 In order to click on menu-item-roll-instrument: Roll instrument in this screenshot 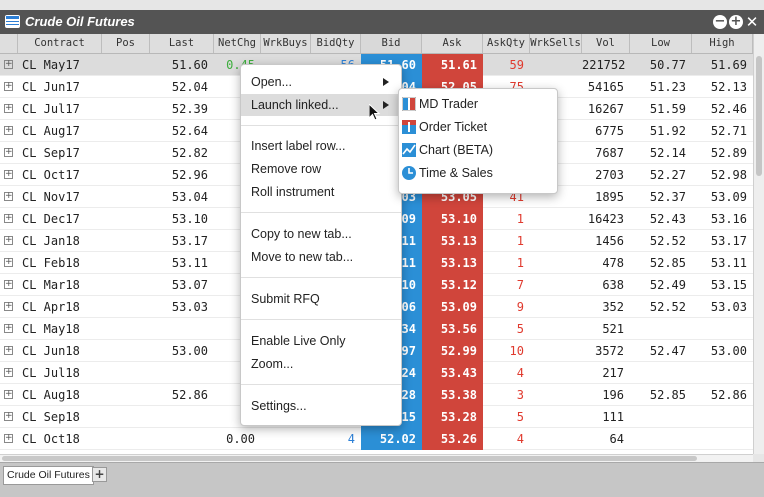, I will do `click(321, 192)`.